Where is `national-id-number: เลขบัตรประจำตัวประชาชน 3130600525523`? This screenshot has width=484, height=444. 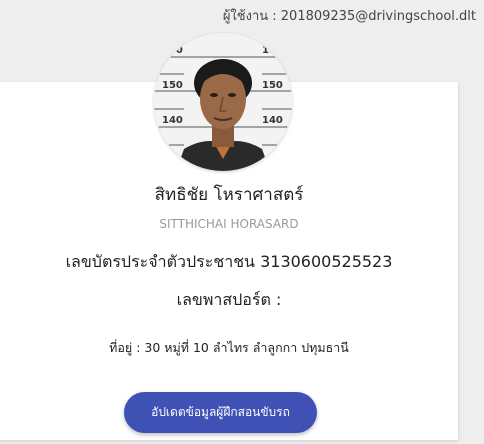 national-id-number: เลขบัตรประจำตัวประชาชน 3130600525523 is located at coordinates (229, 261).